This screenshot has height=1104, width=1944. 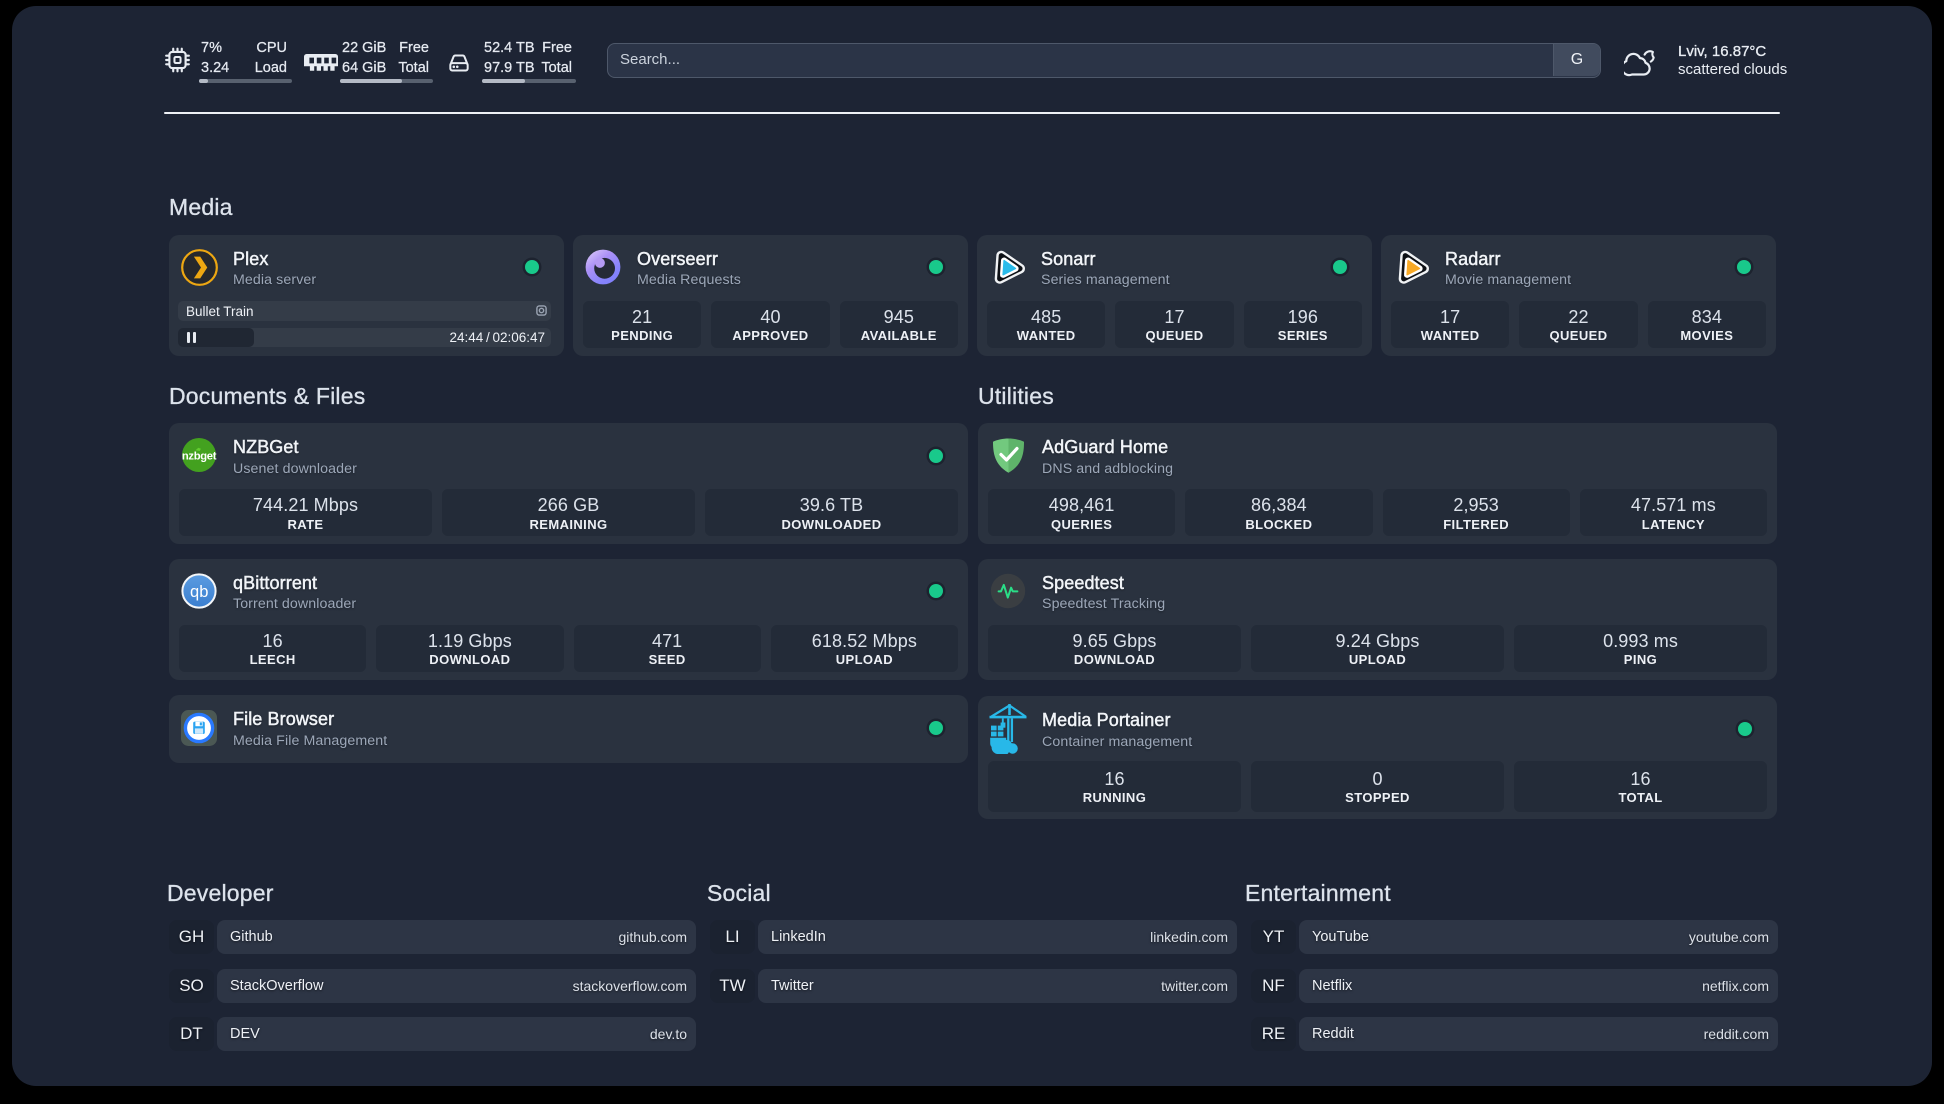 What do you see at coordinates (199, 457) in the screenshot?
I see `svg-text: nzbget` at bounding box center [199, 457].